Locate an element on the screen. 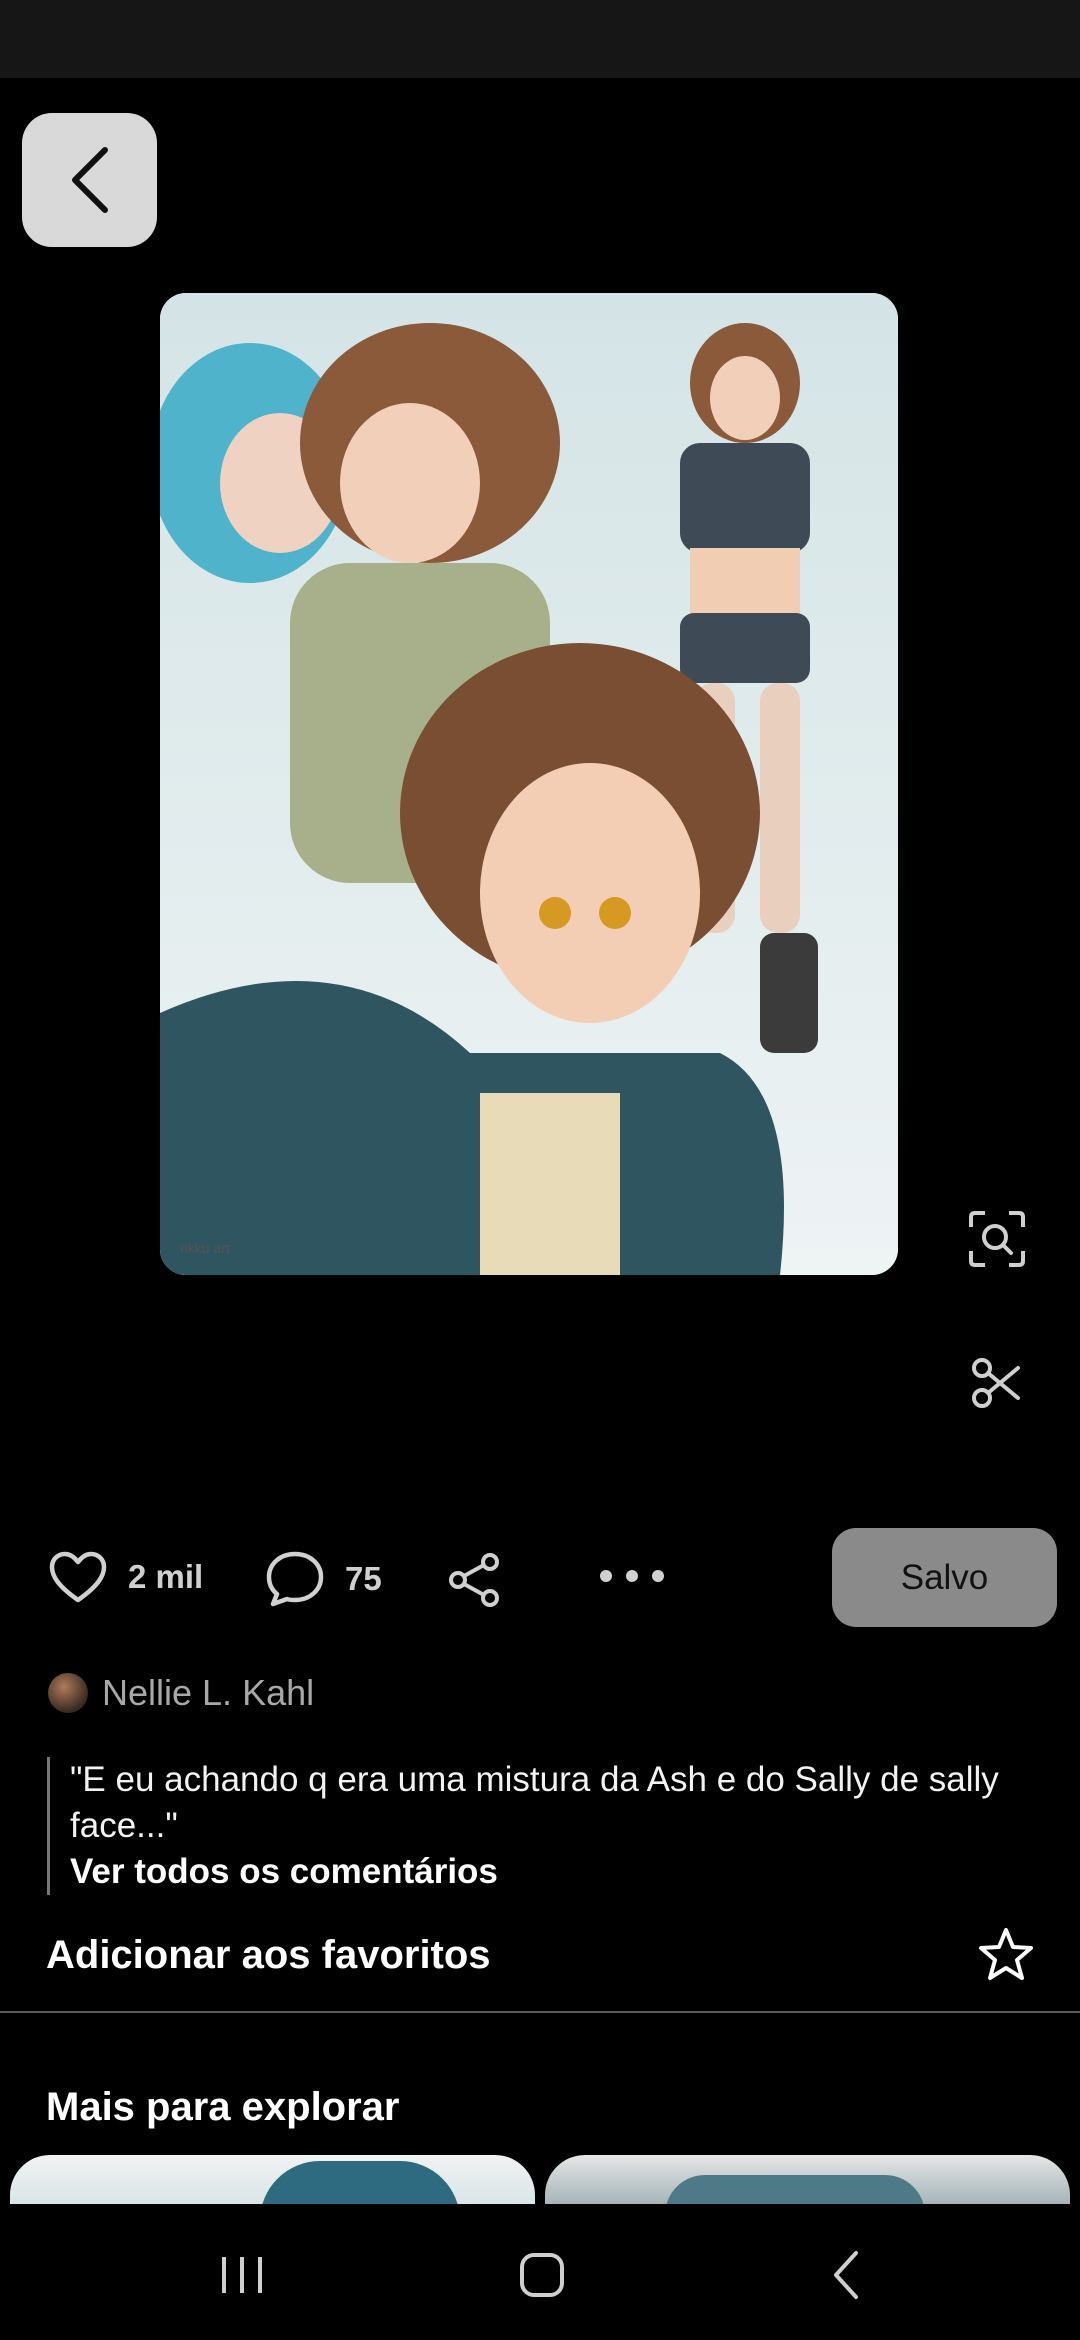 The width and height of the screenshot is (1080, 2340). home-button is located at coordinates (542, 2275).